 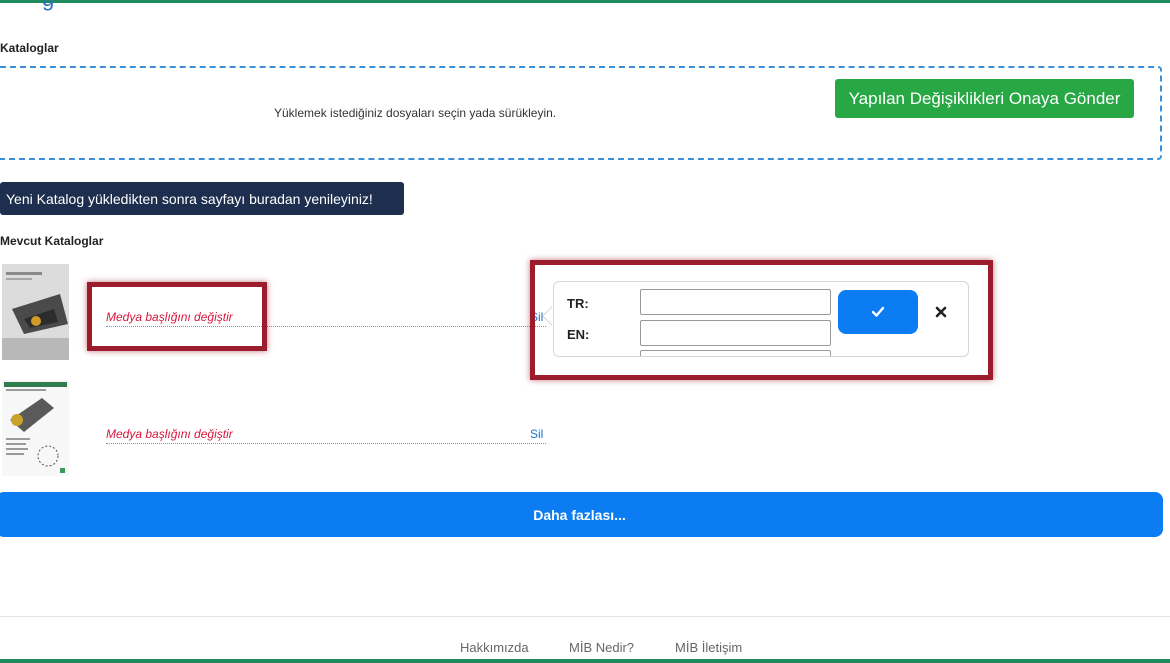 What do you see at coordinates (761, 320) in the screenshot?
I see `highlight-box-editor` at bounding box center [761, 320].